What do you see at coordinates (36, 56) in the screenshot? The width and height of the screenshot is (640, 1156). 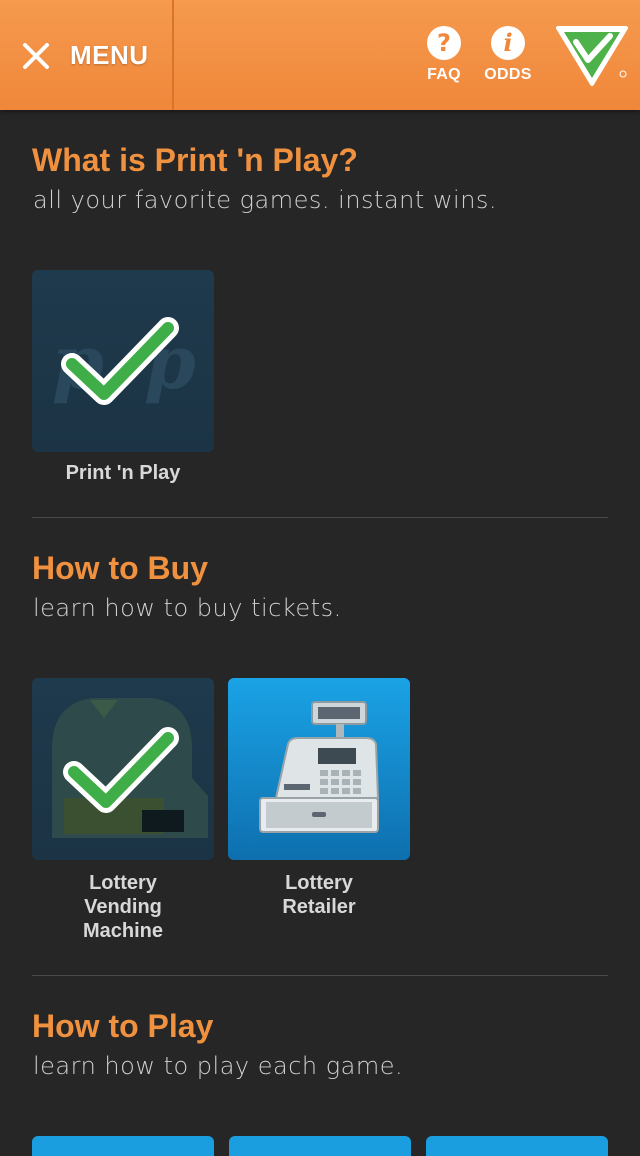 I see `close-icon` at bounding box center [36, 56].